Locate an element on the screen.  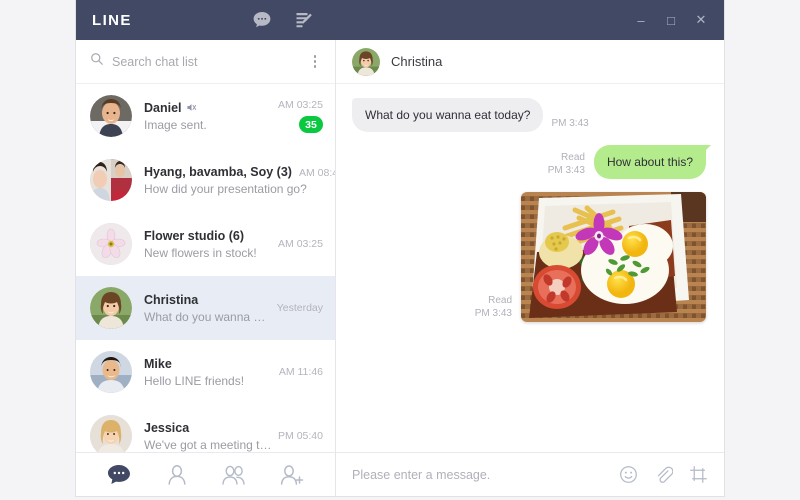
chat-item-name-row: Mike is located at coordinates (208, 364).